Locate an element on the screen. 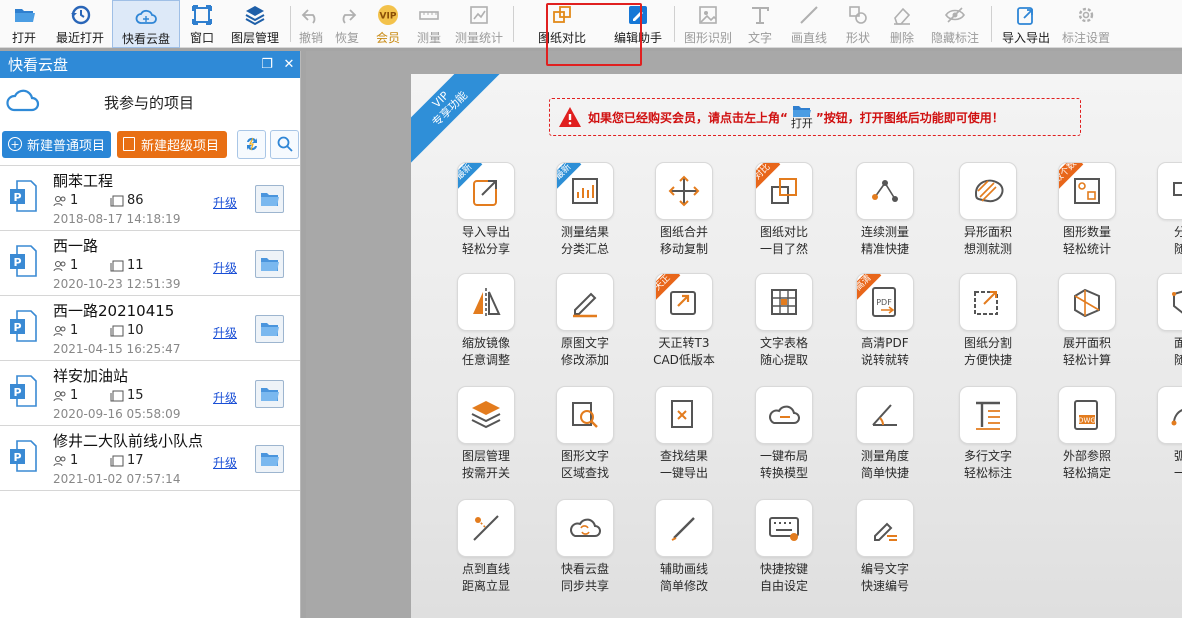 The height and width of the screenshot is (618, 1182). new-normal-project-button: + 新建普通项目 is located at coordinates (56, 144).